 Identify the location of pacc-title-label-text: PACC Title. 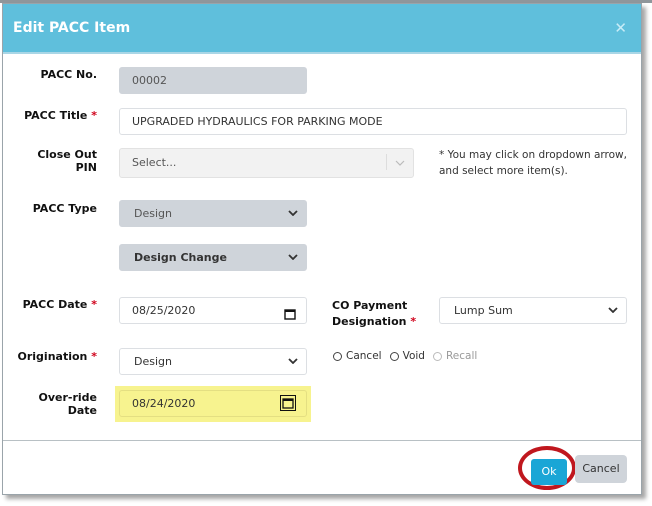
(56, 115).